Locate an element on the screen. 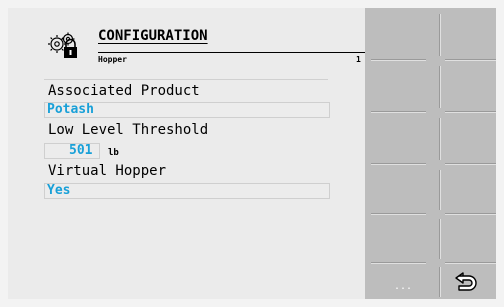 The height and width of the screenshot is (307, 504). page-subtitle: Hopper is located at coordinates (112, 59).